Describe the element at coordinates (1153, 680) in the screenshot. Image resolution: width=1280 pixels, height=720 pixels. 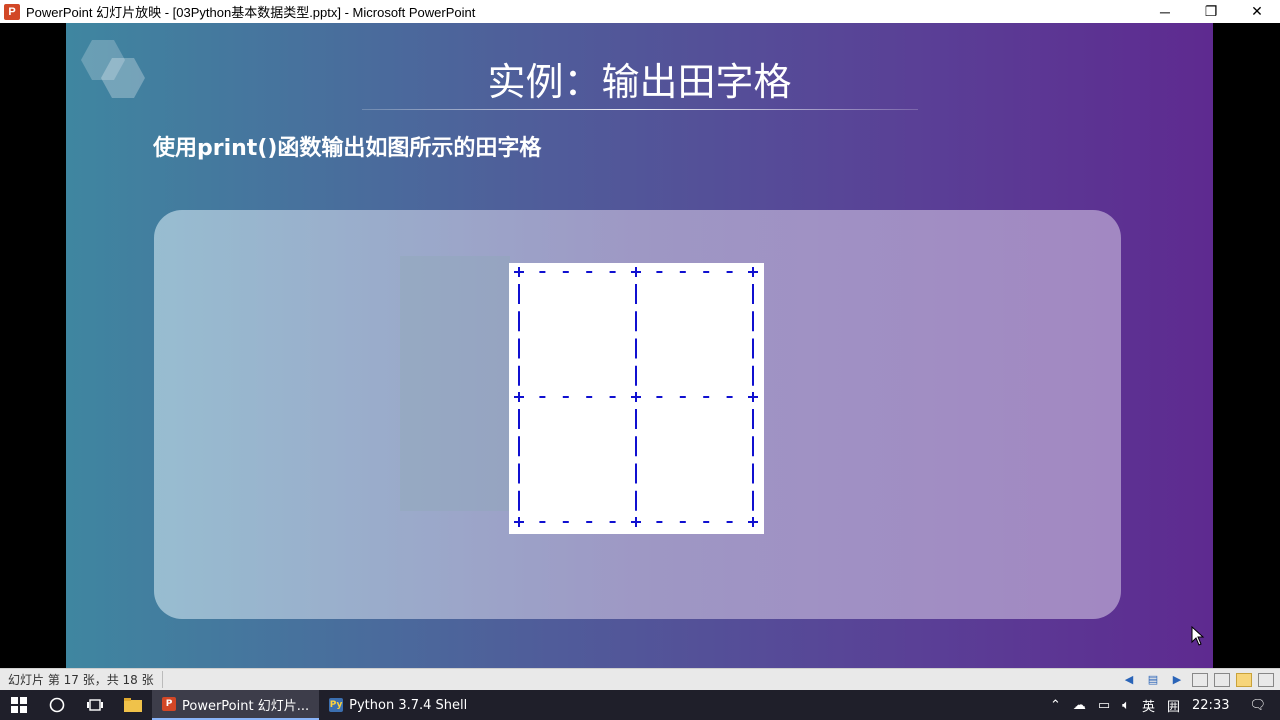
I see `slide-menu-icon: ▤` at that location.